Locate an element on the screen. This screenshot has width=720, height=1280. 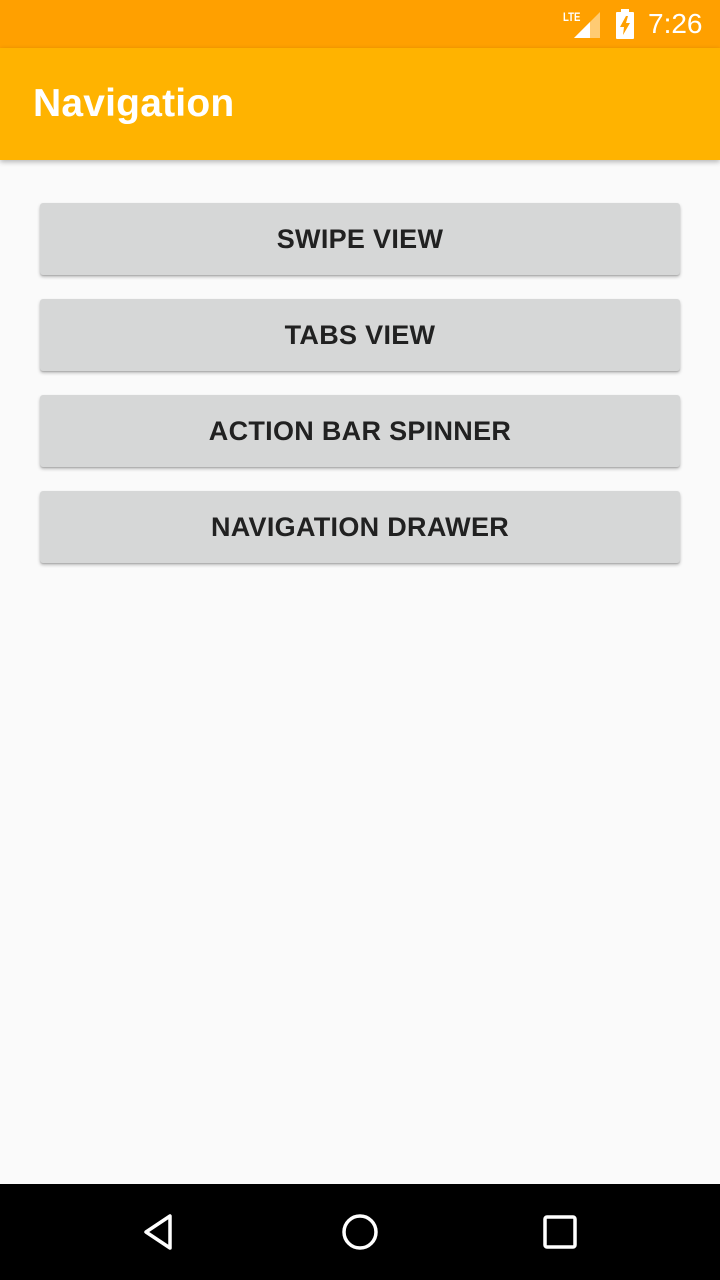
back-icon is located at coordinates (158, 1232).